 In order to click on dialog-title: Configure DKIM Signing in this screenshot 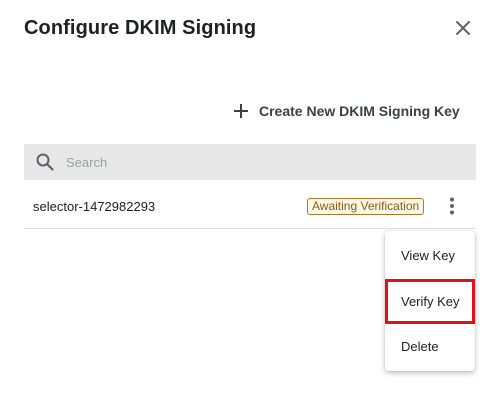, I will do `click(140, 28)`.